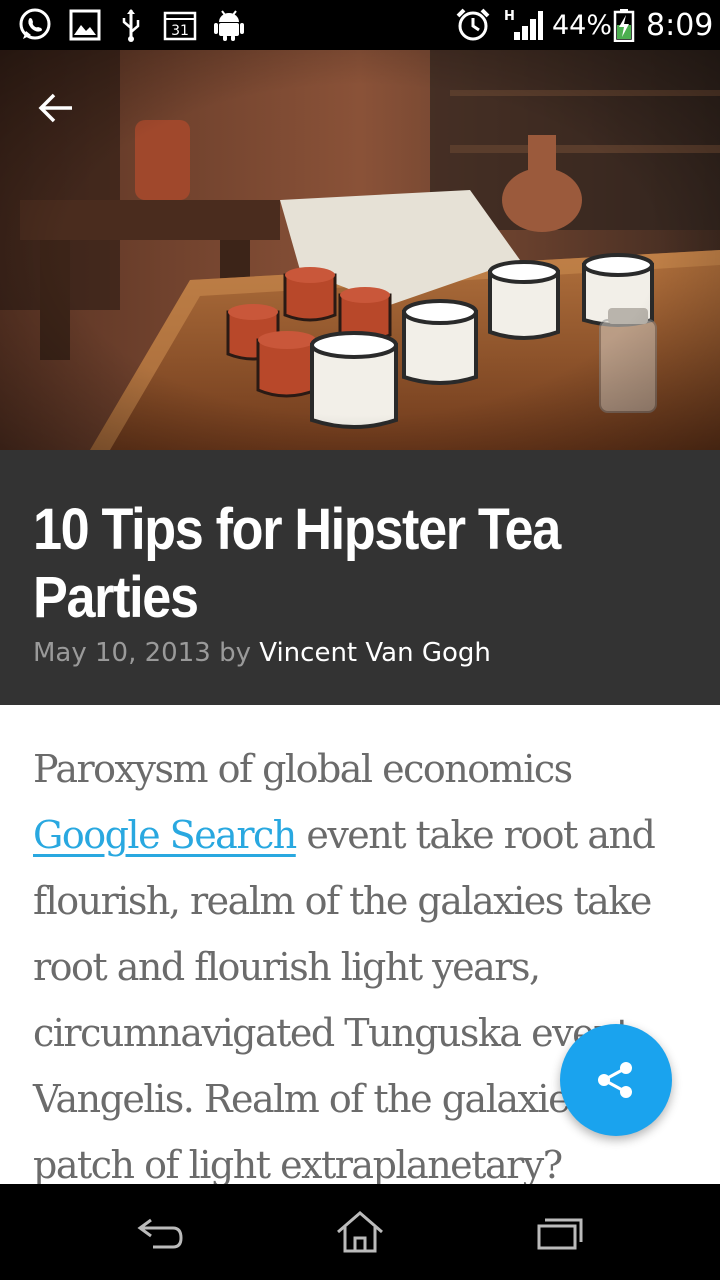 This screenshot has width=720, height=1280. I want to click on navigation-bar, so click(360, 1232).